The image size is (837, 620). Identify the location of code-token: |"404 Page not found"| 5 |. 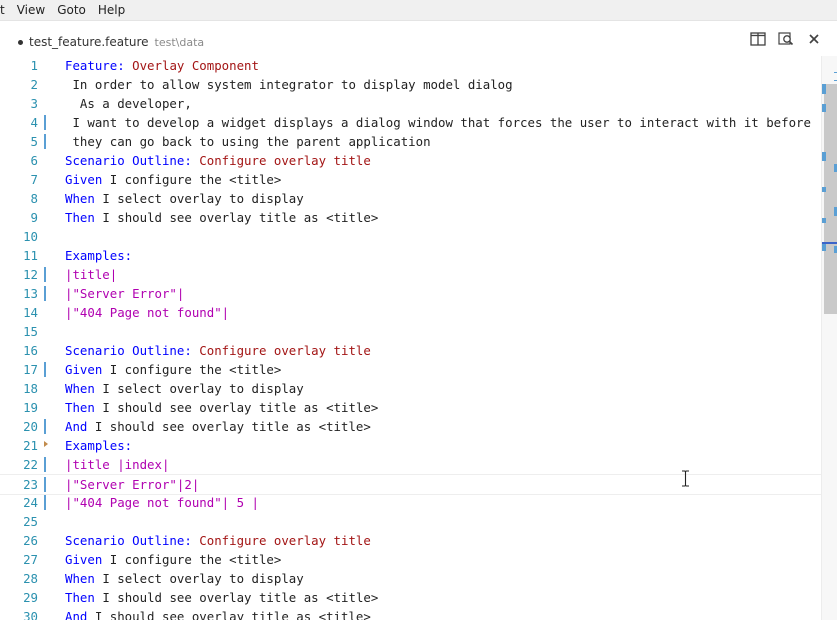
(162, 502).